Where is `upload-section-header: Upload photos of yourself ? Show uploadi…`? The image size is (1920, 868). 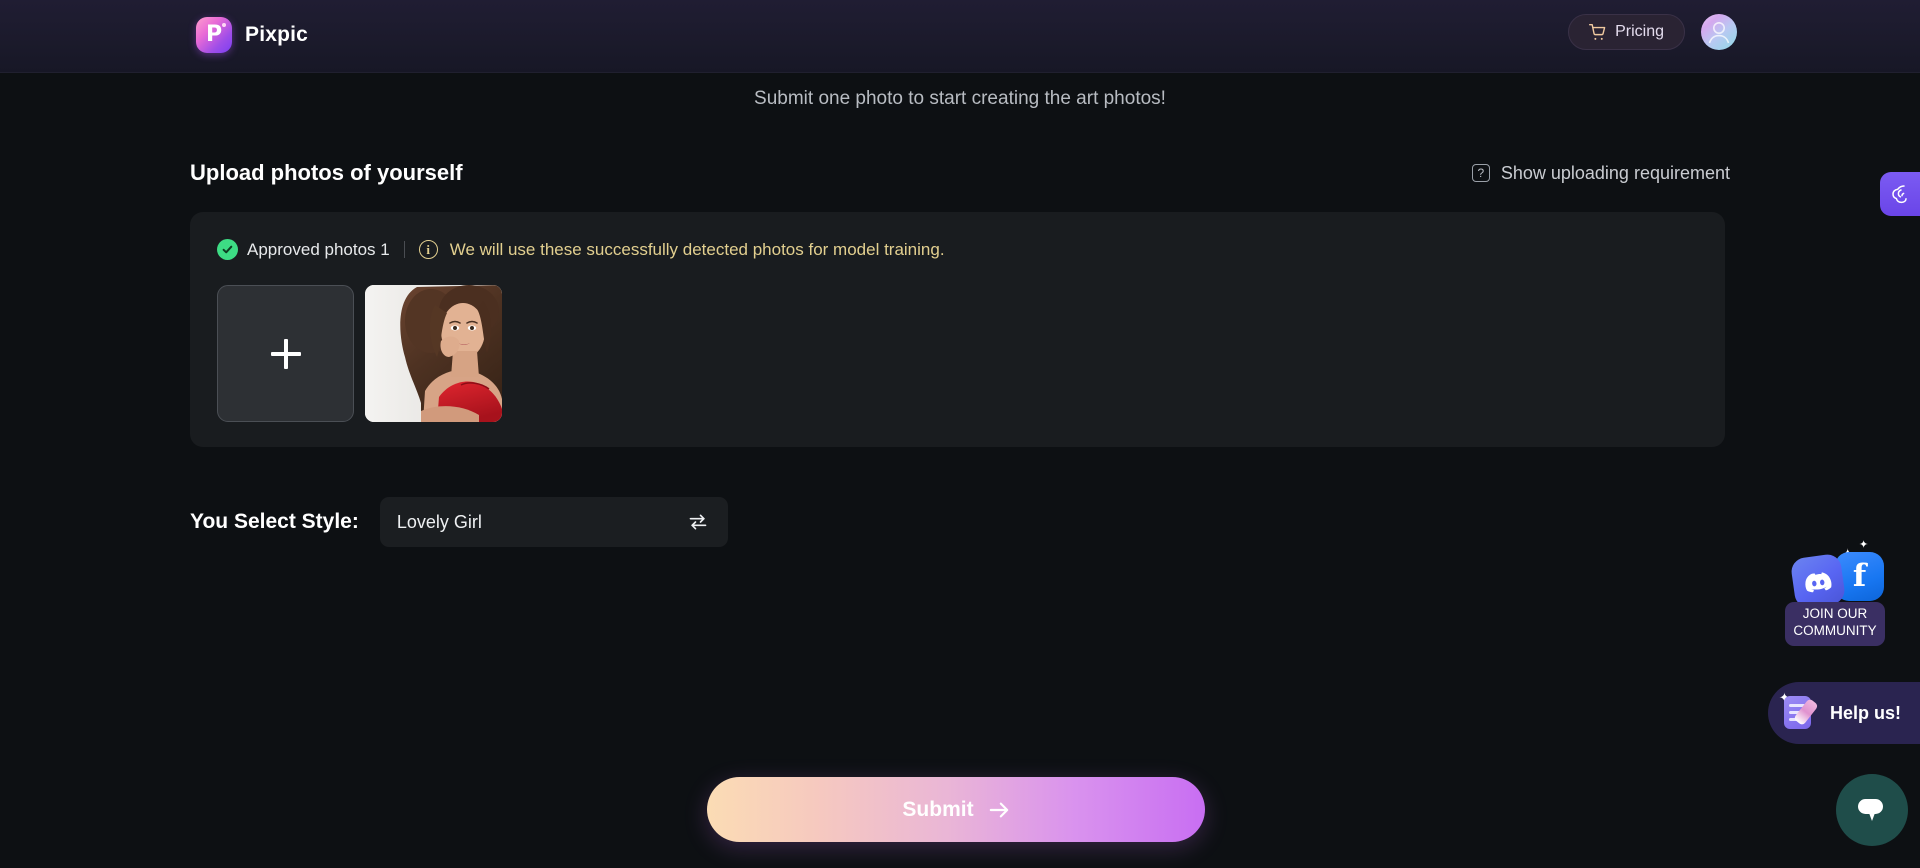 upload-section-header: Upload photos of yourself ? Show uploadi… is located at coordinates (960, 173).